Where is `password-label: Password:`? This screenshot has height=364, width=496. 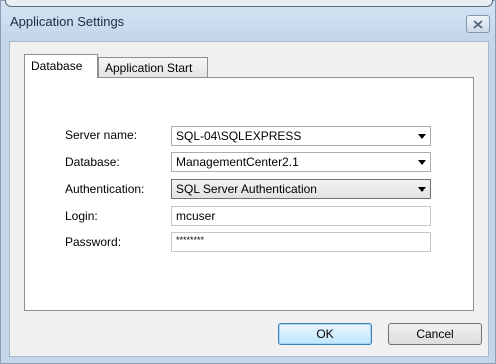 password-label: Password: is located at coordinates (93, 242).